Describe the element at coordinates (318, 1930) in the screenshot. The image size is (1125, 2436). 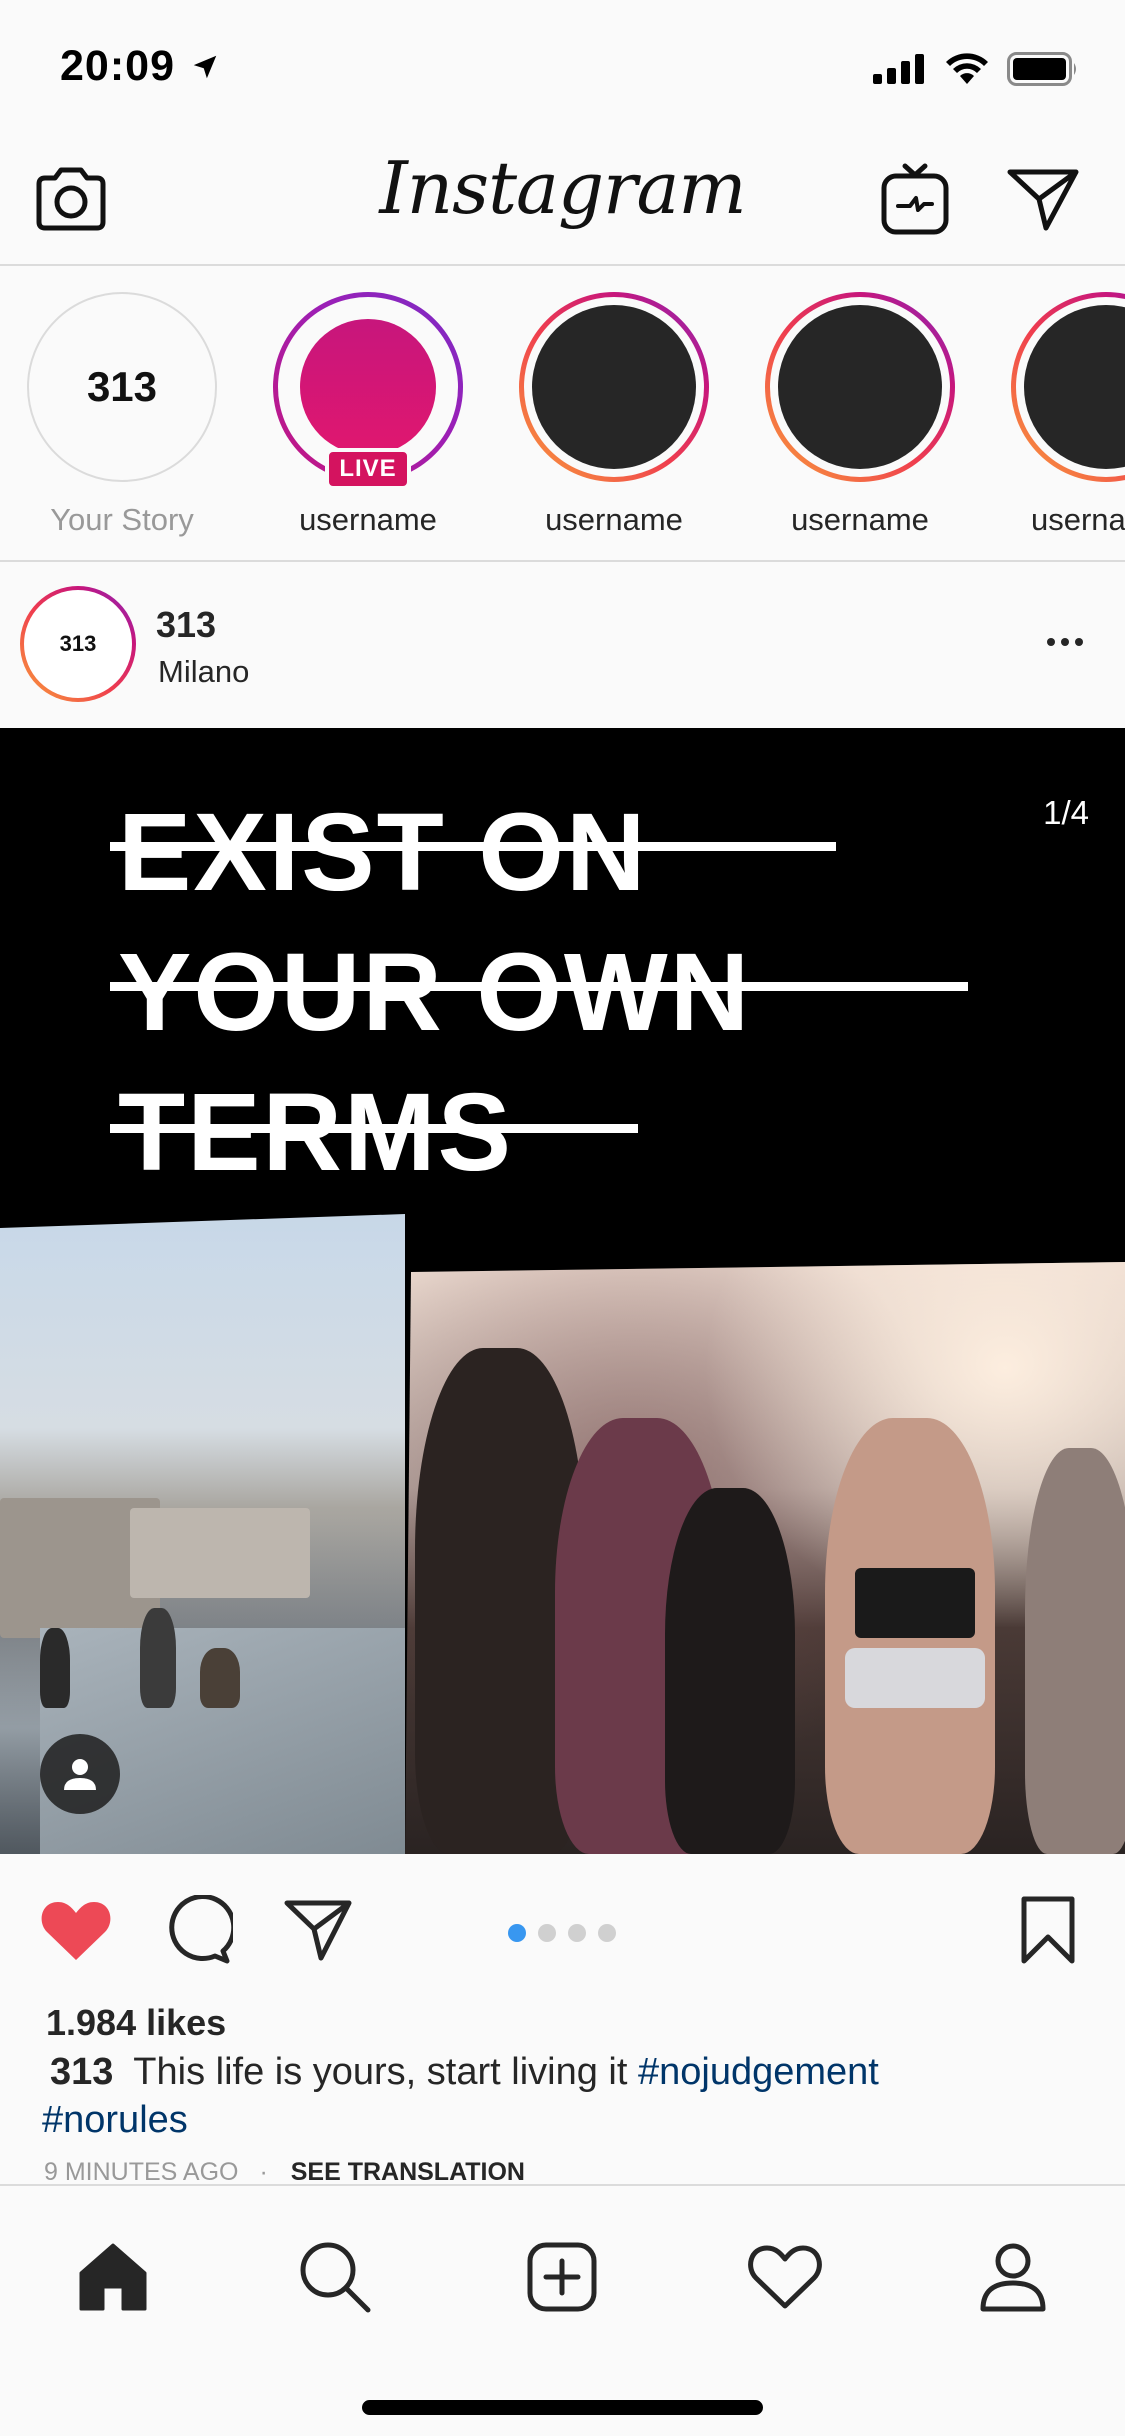
I see `share-icon` at that location.